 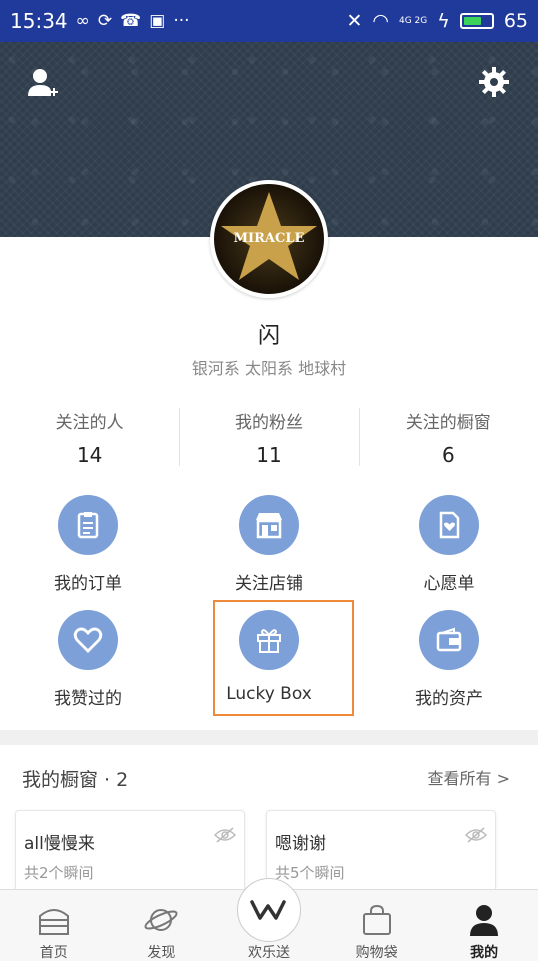 I want to click on mute-icon: ✕, so click(x=354, y=21).